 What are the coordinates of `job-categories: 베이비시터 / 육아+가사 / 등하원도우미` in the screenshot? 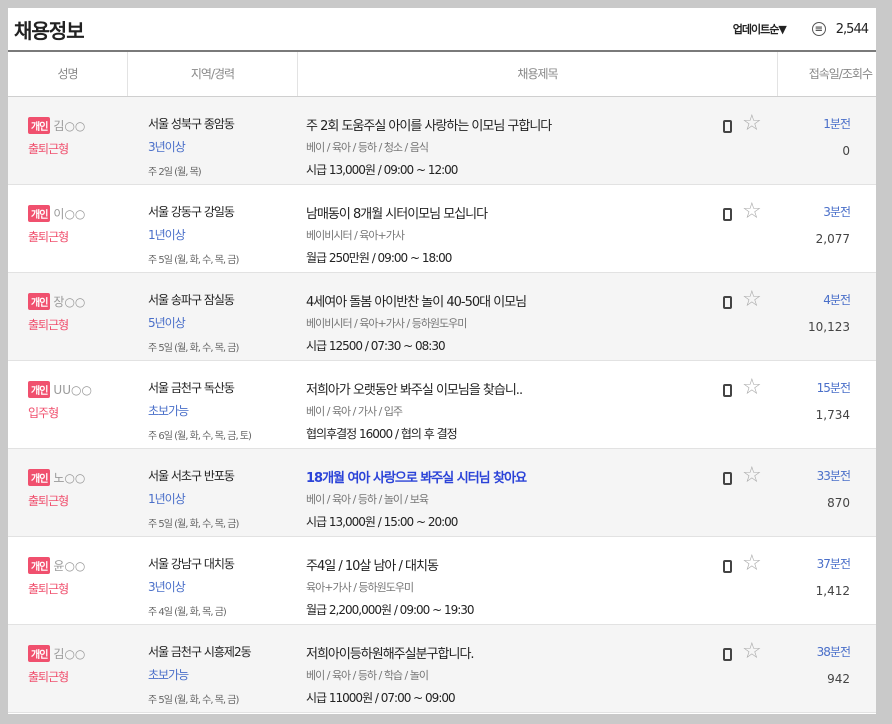 It's located at (386, 323).